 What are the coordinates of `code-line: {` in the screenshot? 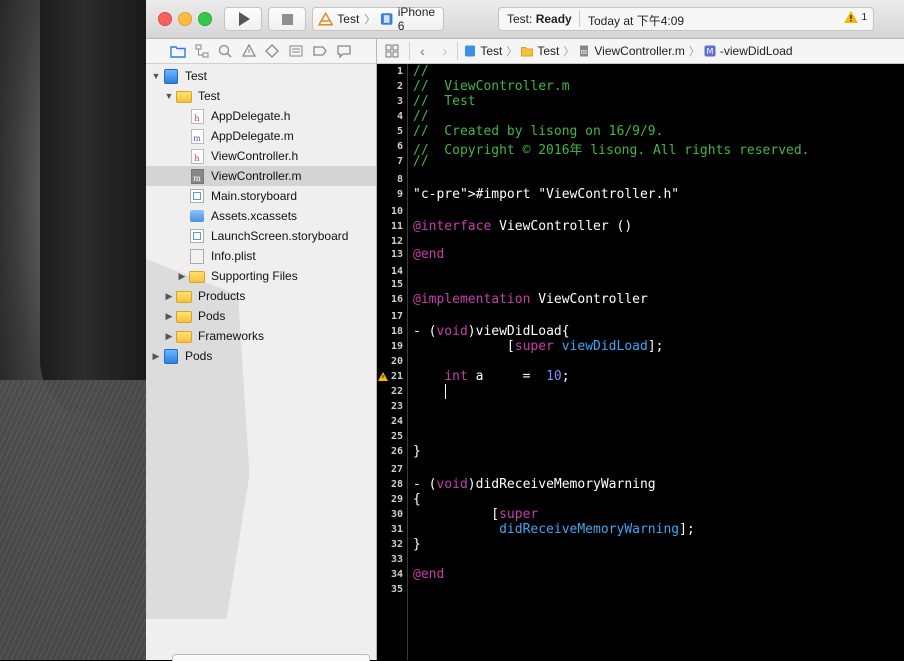 It's located at (417, 499).